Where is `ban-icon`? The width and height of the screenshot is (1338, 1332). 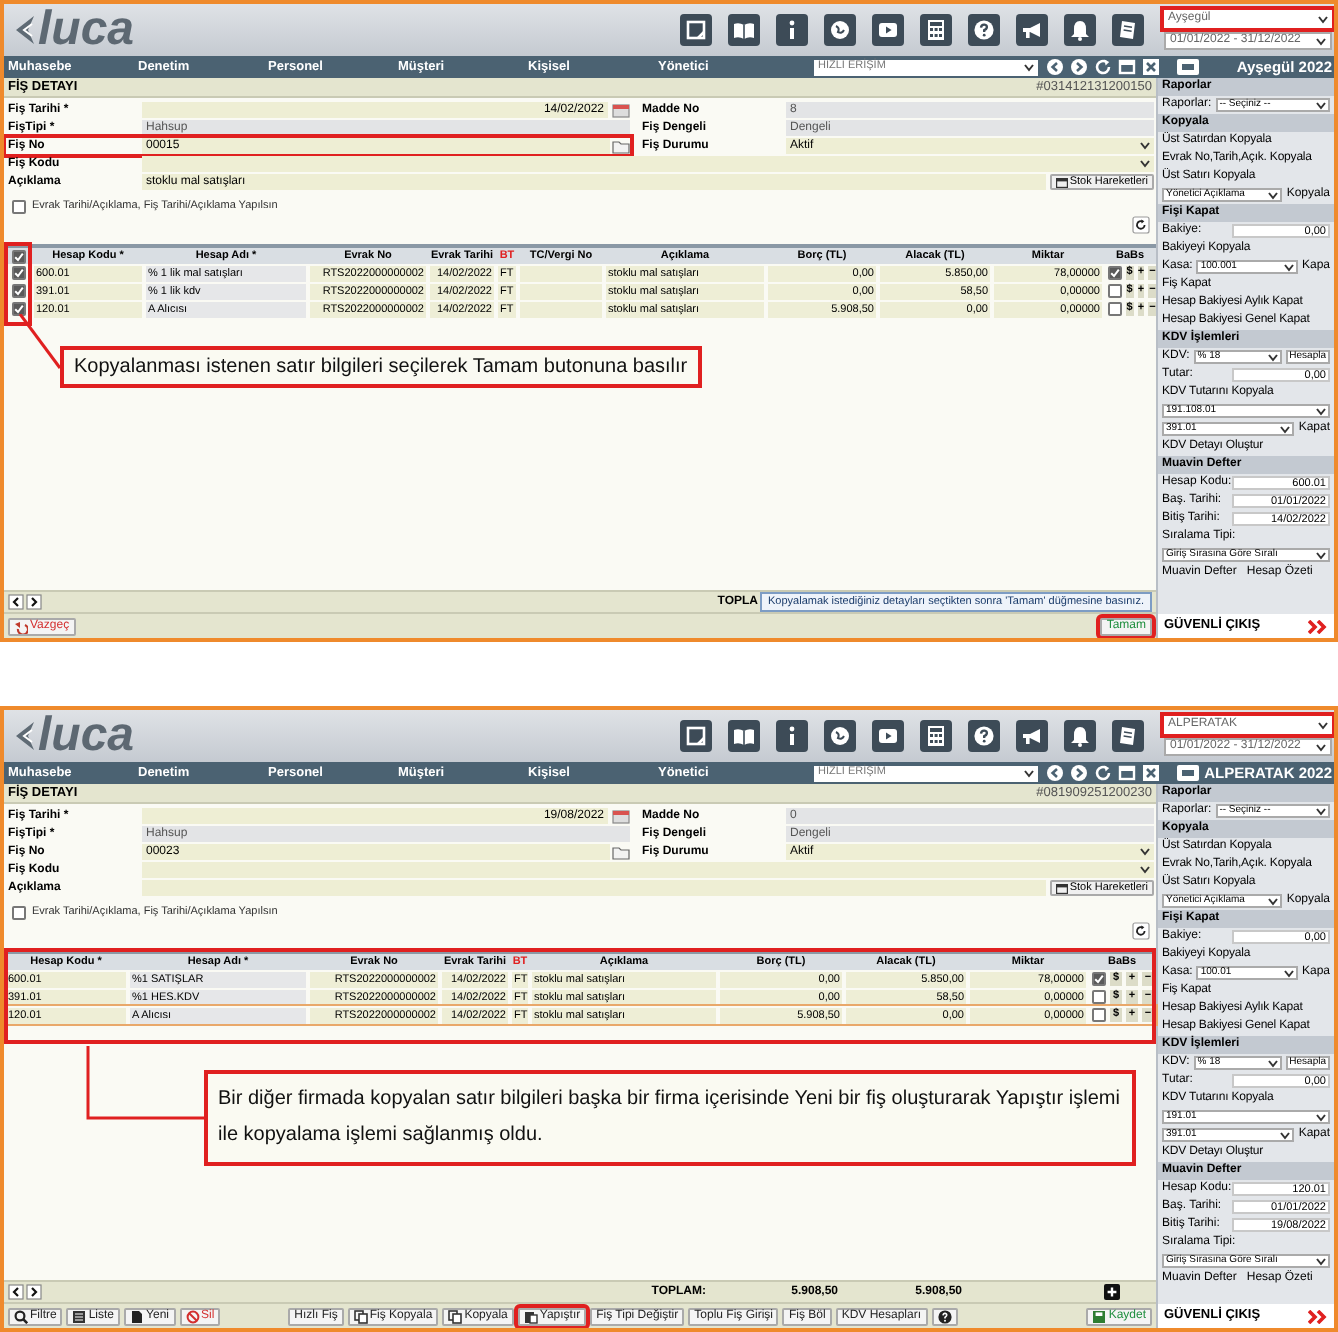 ban-icon is located at coordinates (192, 1316).